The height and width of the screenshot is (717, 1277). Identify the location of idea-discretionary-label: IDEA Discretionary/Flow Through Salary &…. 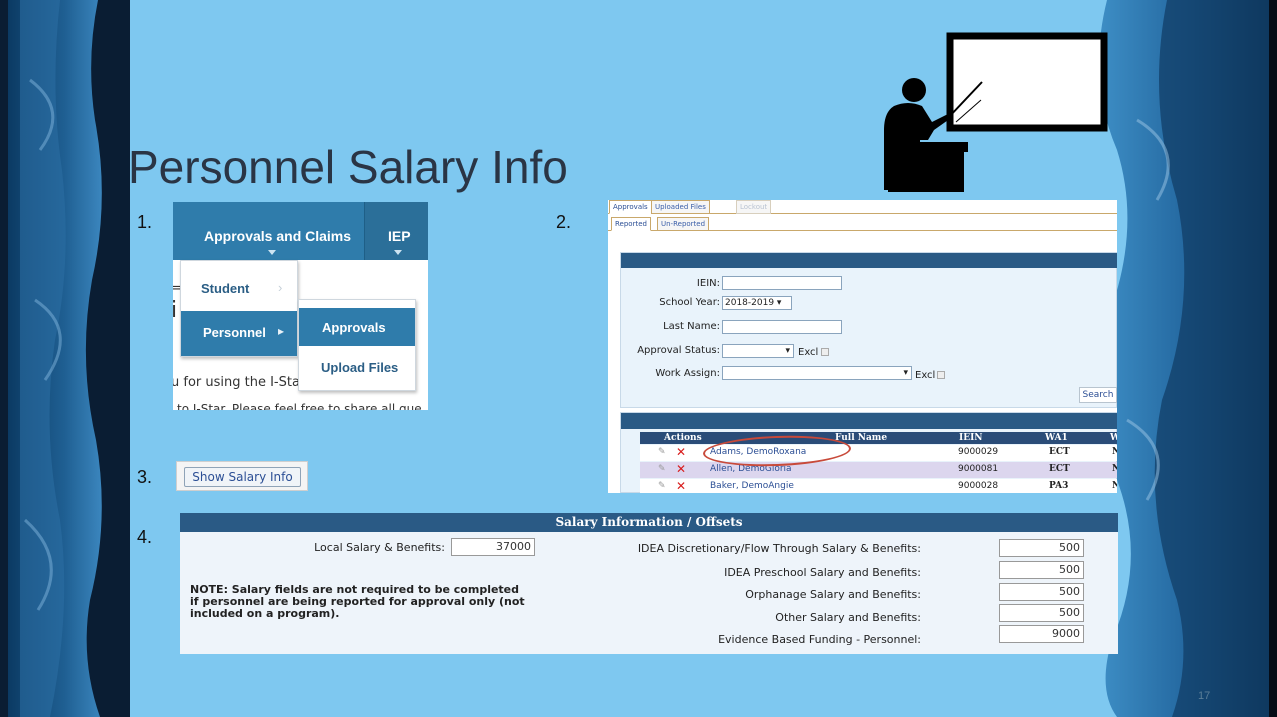
(779, 548).